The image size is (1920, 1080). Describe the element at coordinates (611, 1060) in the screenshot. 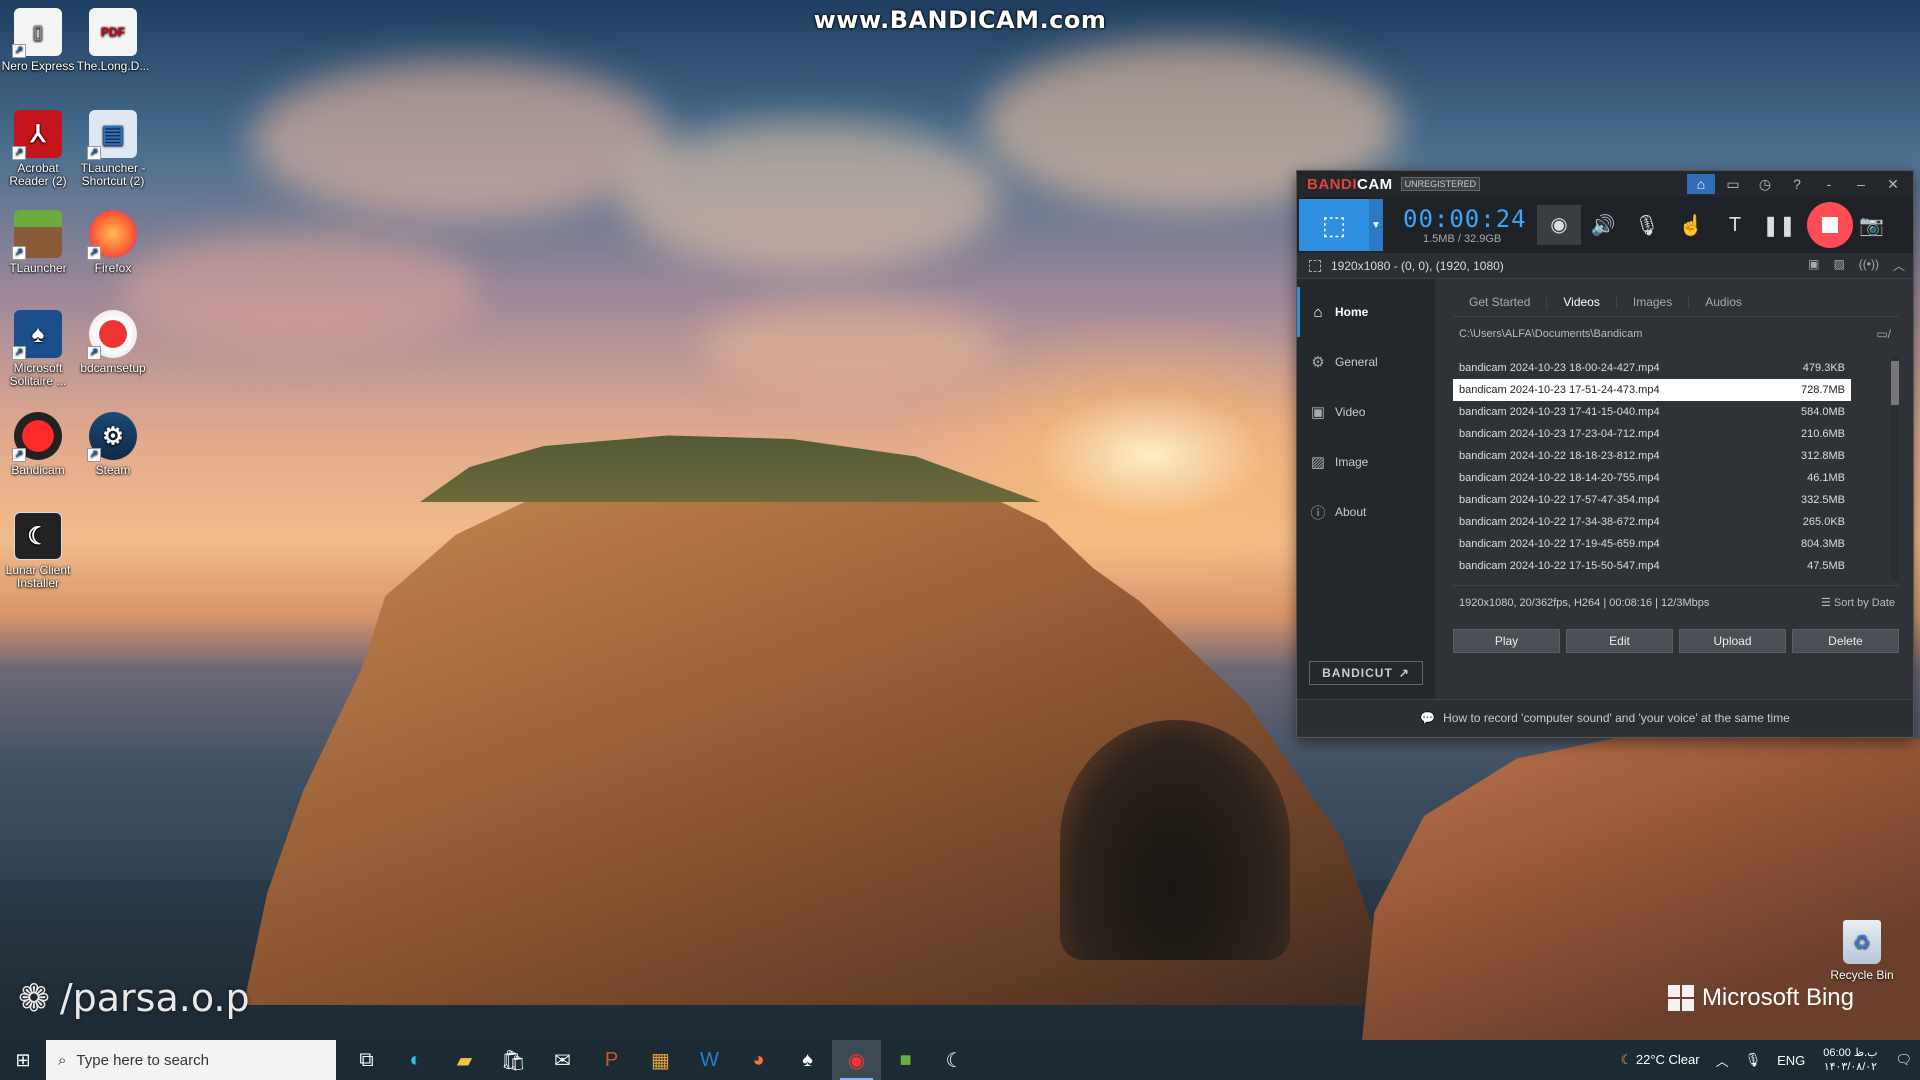

I see `taskbar-powerpoint: P` at that location.